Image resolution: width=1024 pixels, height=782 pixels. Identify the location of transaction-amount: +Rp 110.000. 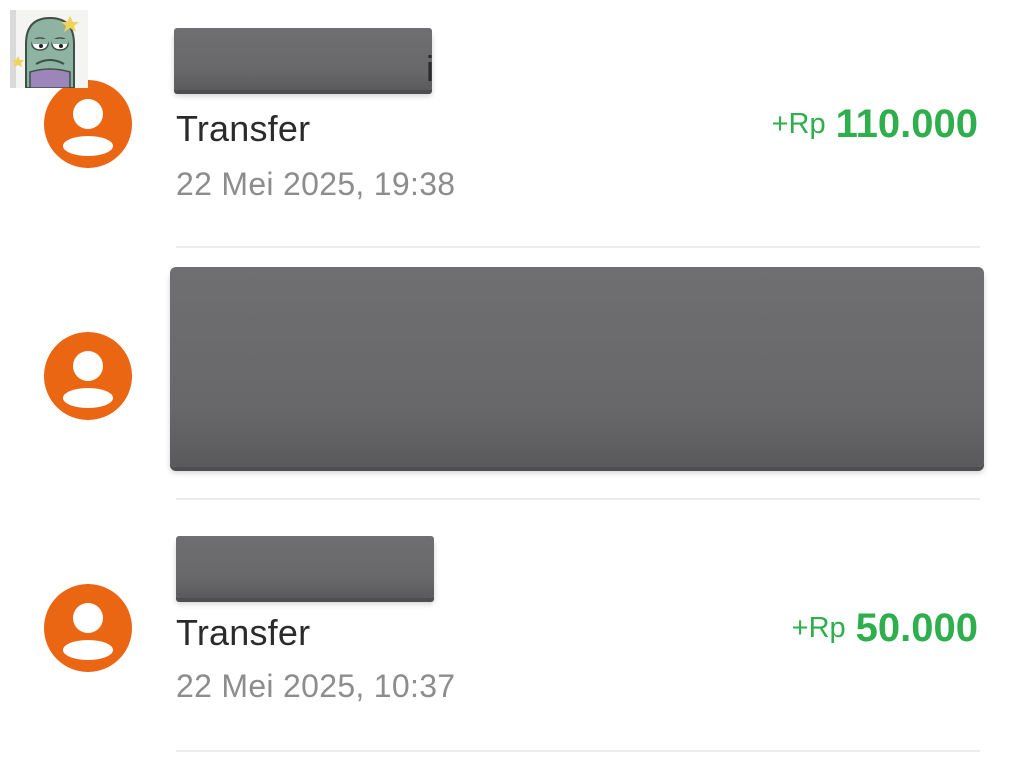
(875, 124).